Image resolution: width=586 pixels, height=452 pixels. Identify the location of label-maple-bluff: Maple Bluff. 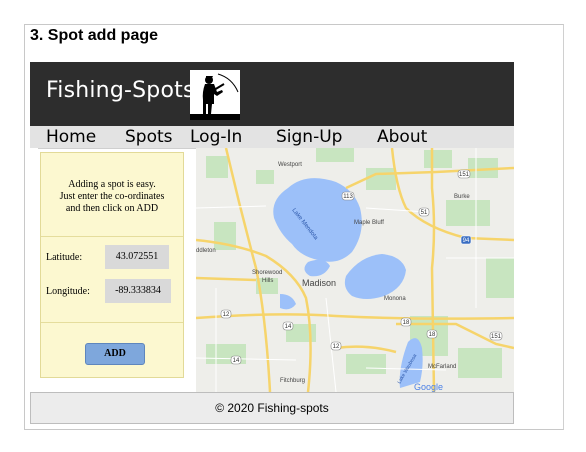
(369, 223).